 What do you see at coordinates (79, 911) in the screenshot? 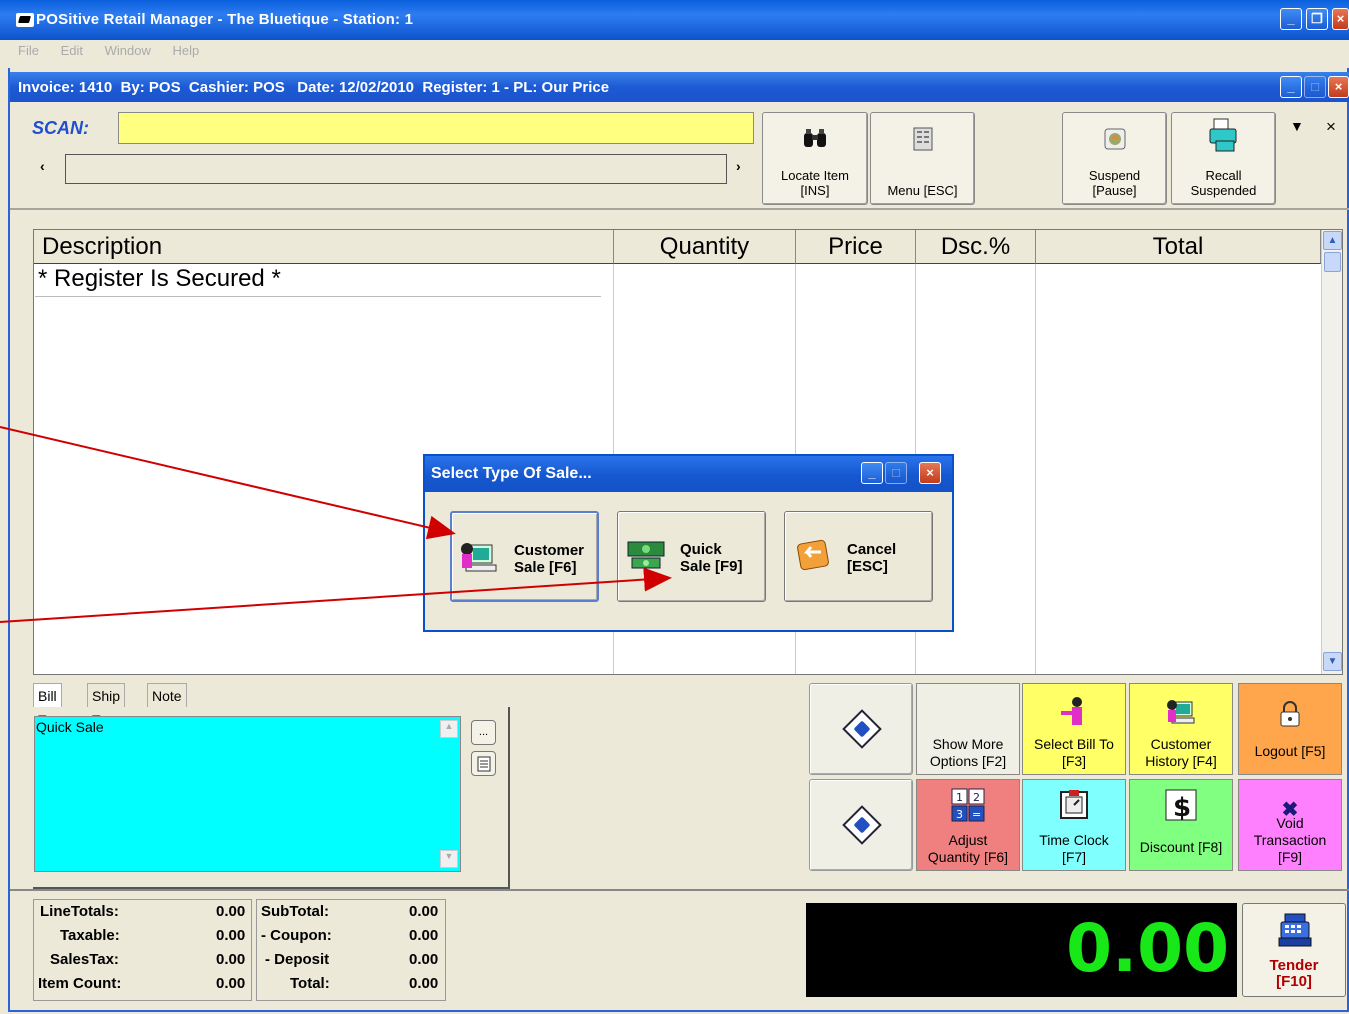
I see `line-totals-label: LineTotals:` at bounding box center [79, 911].